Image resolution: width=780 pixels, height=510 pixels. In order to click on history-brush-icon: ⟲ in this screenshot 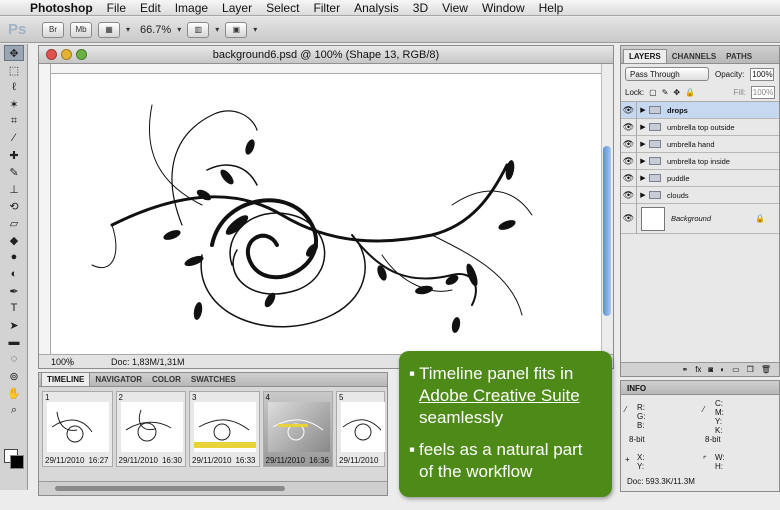, I will do `click(14, 206)`.